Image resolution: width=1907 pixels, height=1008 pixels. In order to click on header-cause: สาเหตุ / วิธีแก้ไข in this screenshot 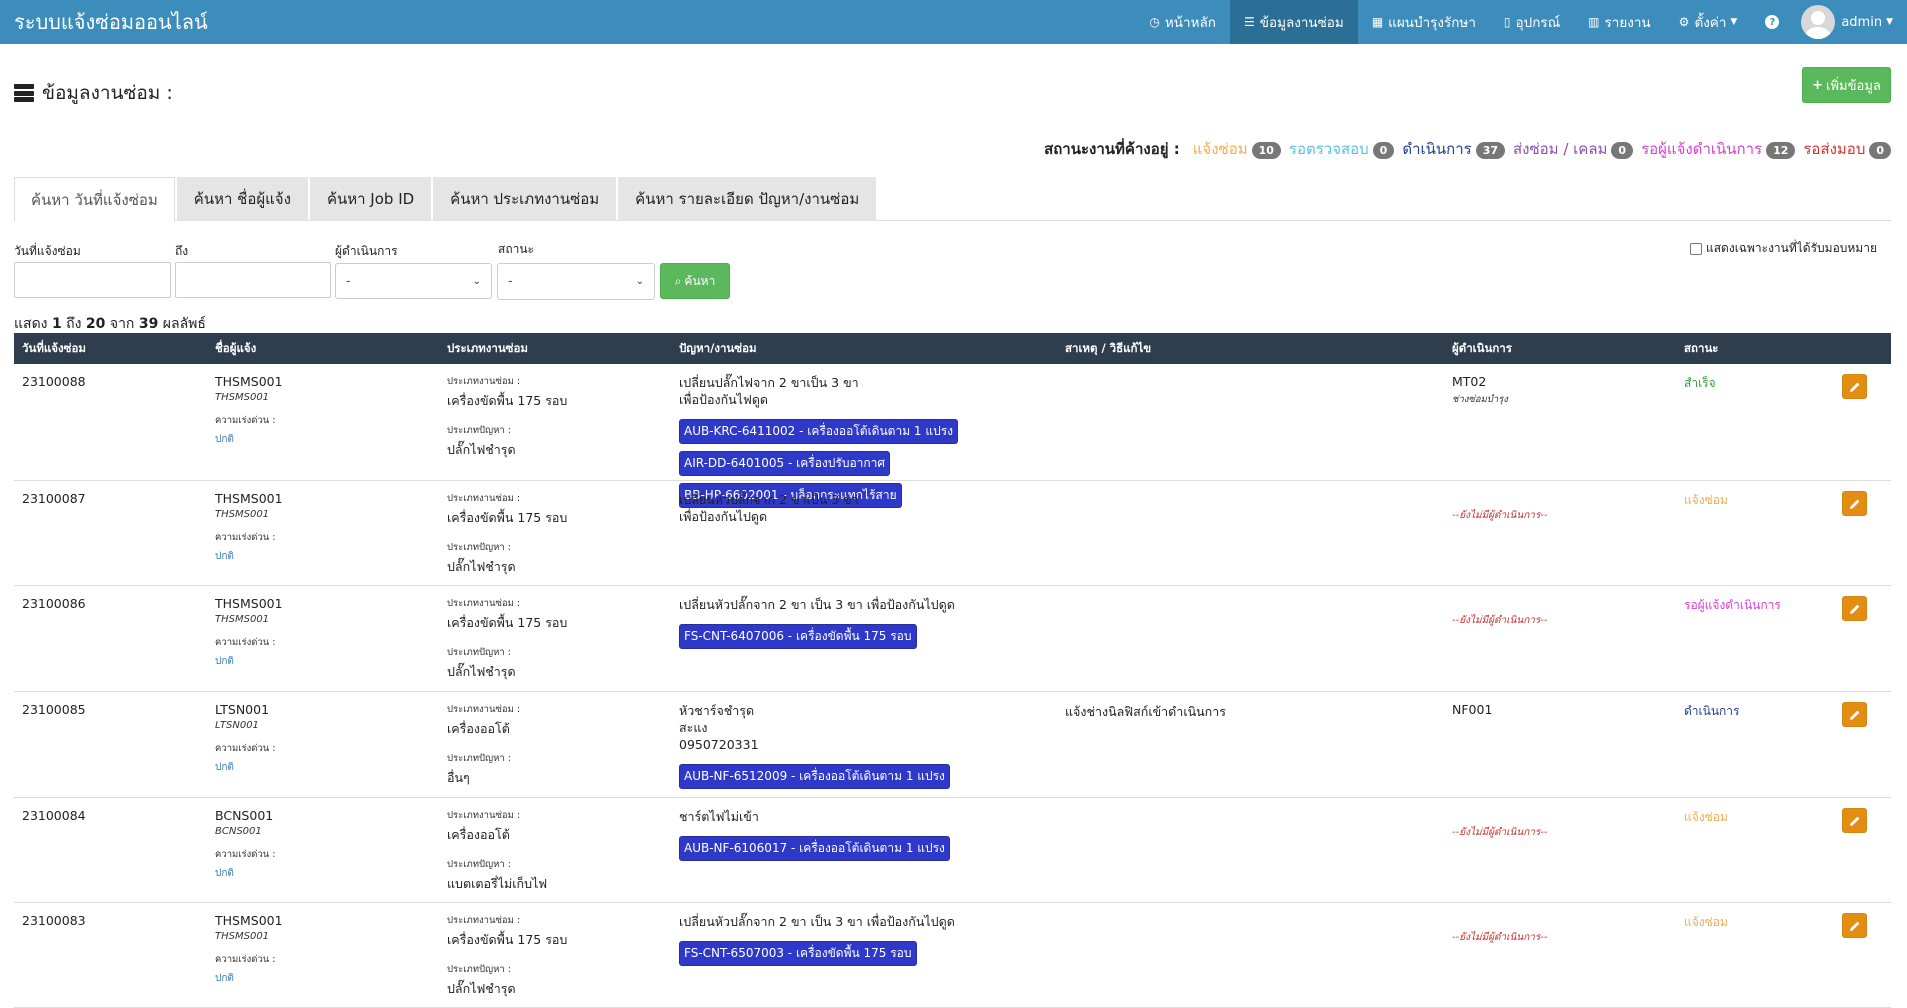, I will do `click(1250, 349)`.